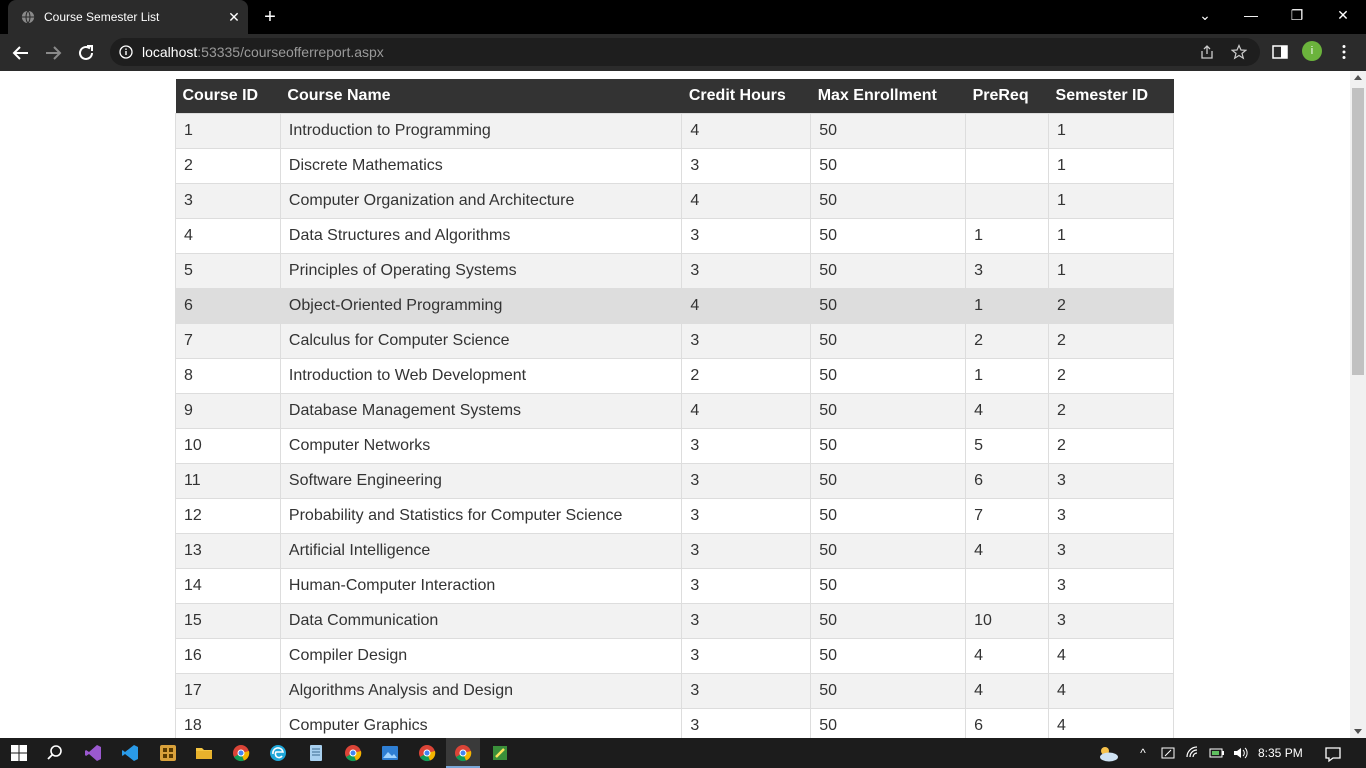  I want to click on url-text: localhost:53335/courseofferreport.aspx, so click(263, 52).